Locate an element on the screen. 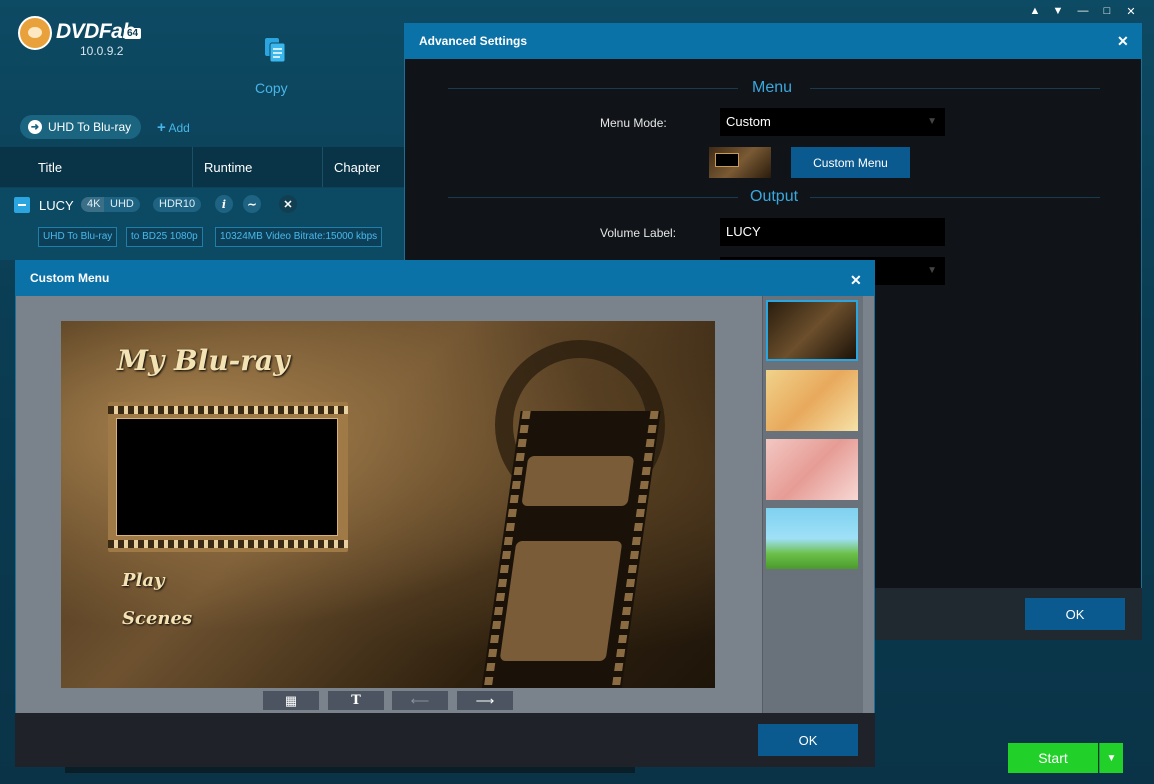 The image size is (1154, 784). info-icon: i is located at coordinates (224, 204).